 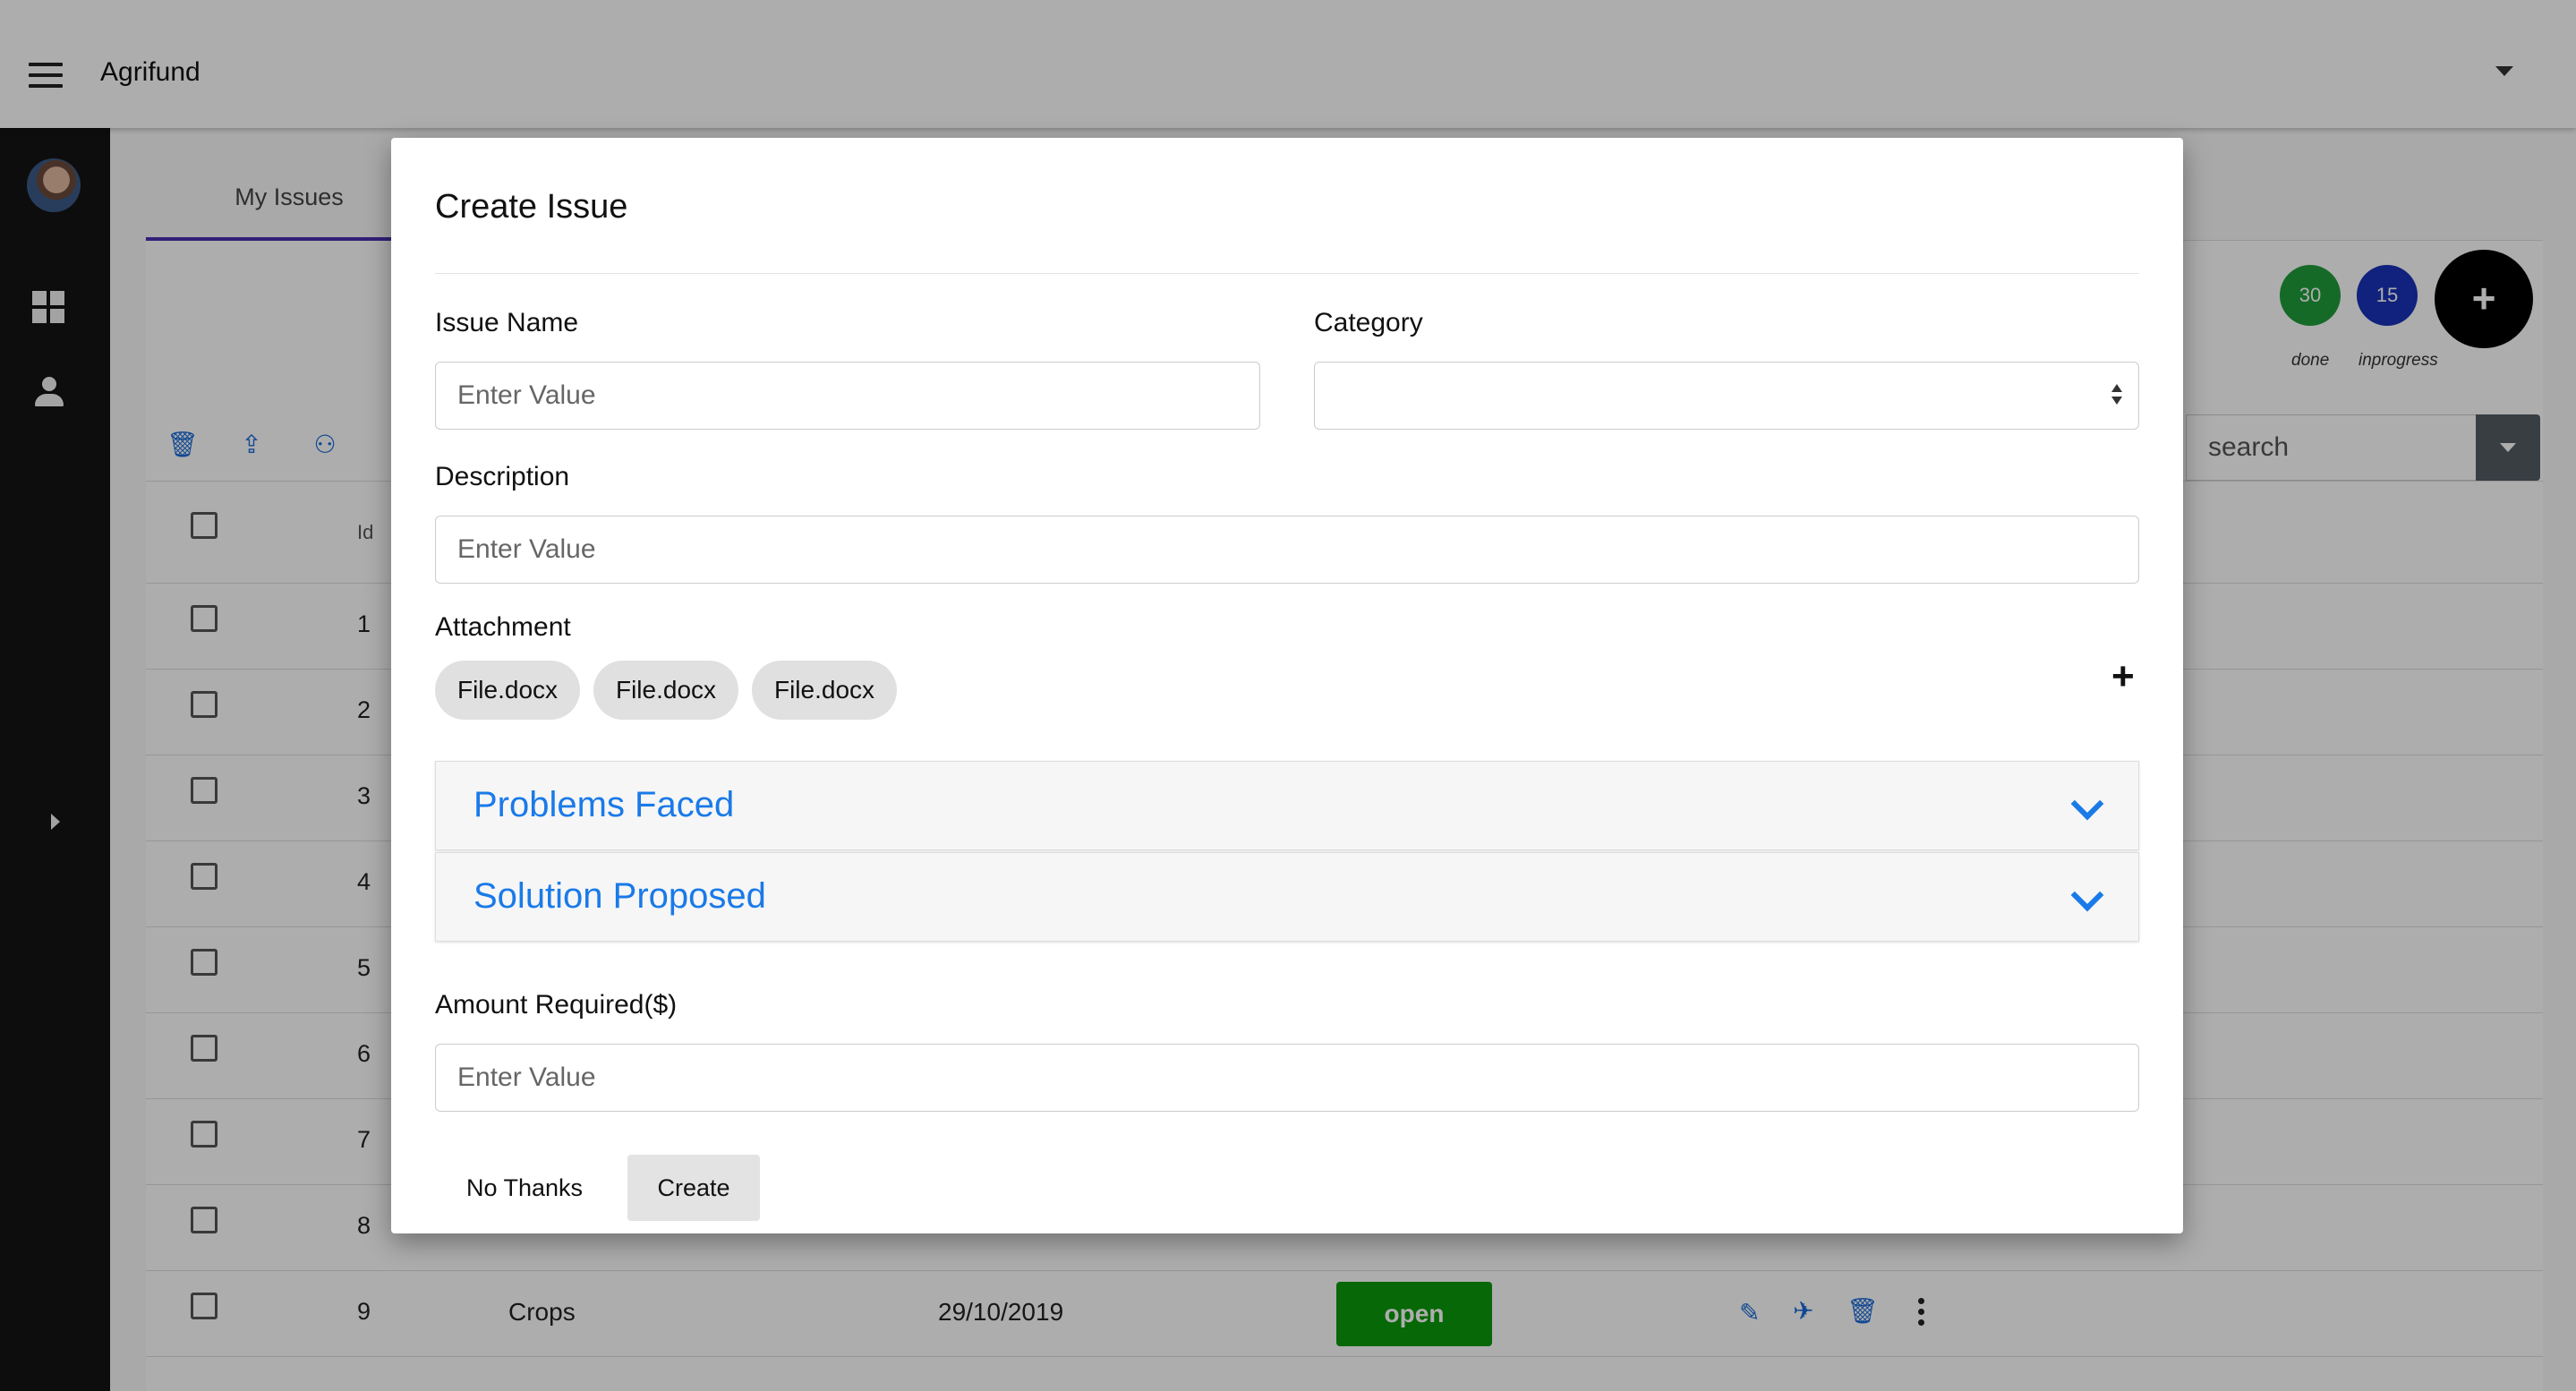 What do you see at coordinates (1287, 550) in the screenshot?
I see `description-input: Enter Value` at bounding box center [1287, 550].